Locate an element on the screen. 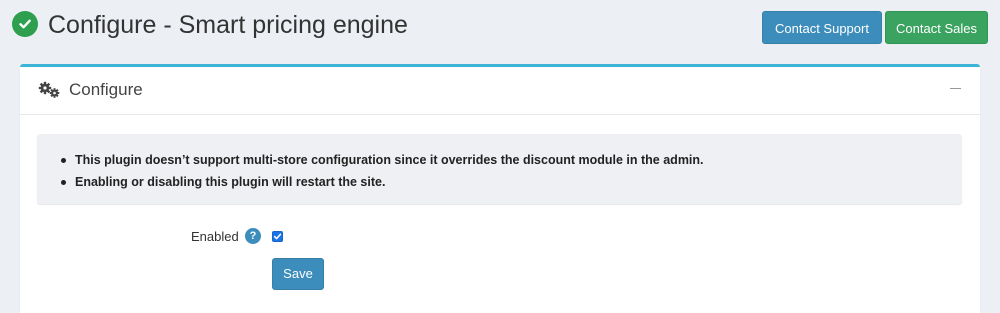  enabled-checkbox is located at coordinates (277, 236).